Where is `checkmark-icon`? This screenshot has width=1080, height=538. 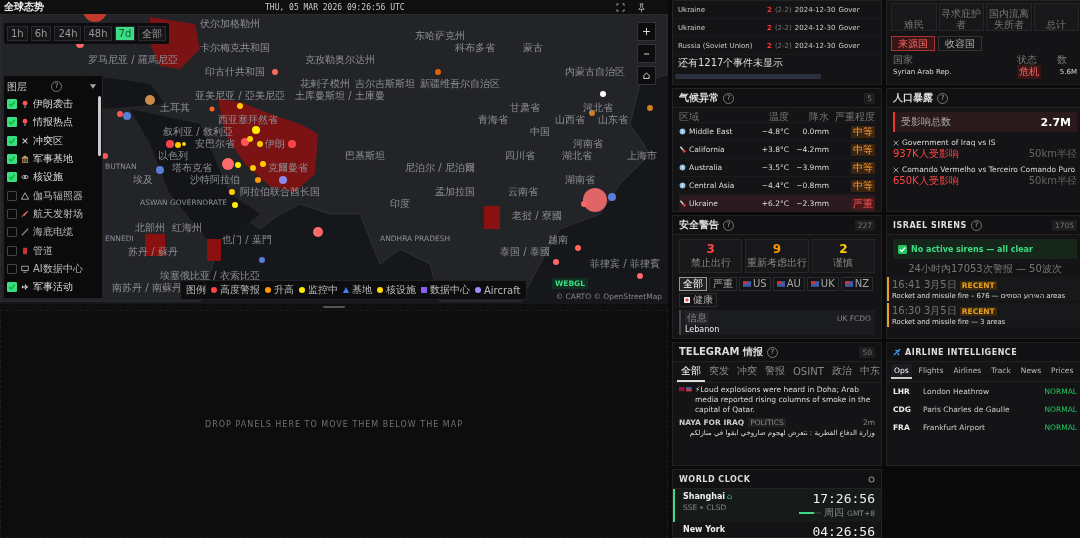 checkmark-icon is located at coordinates (902, 249).